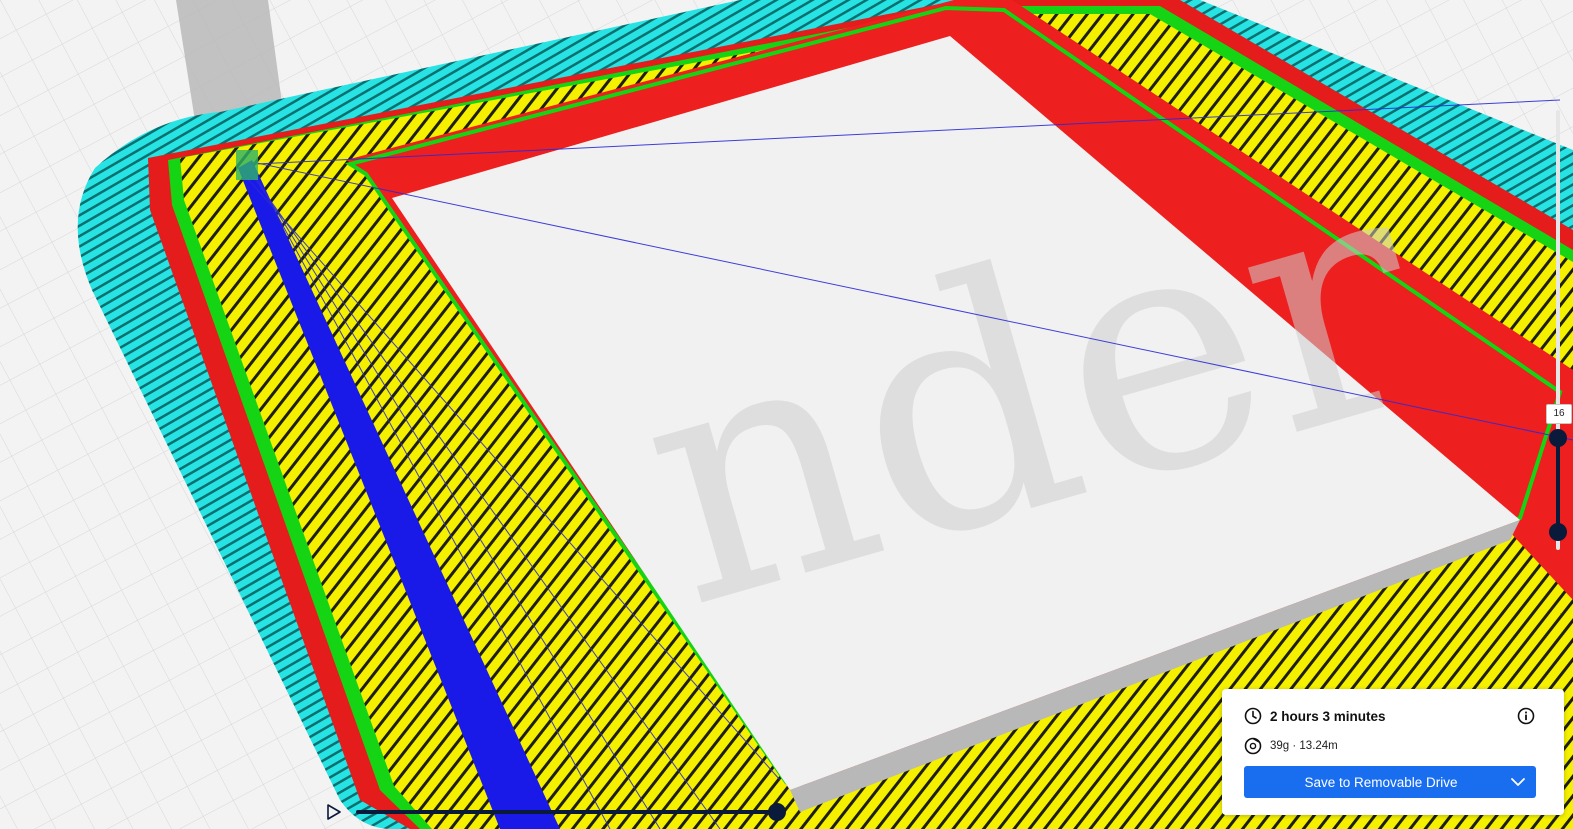  I want to click on material-usage: 39g · 13.24m, so click(1304, 746).